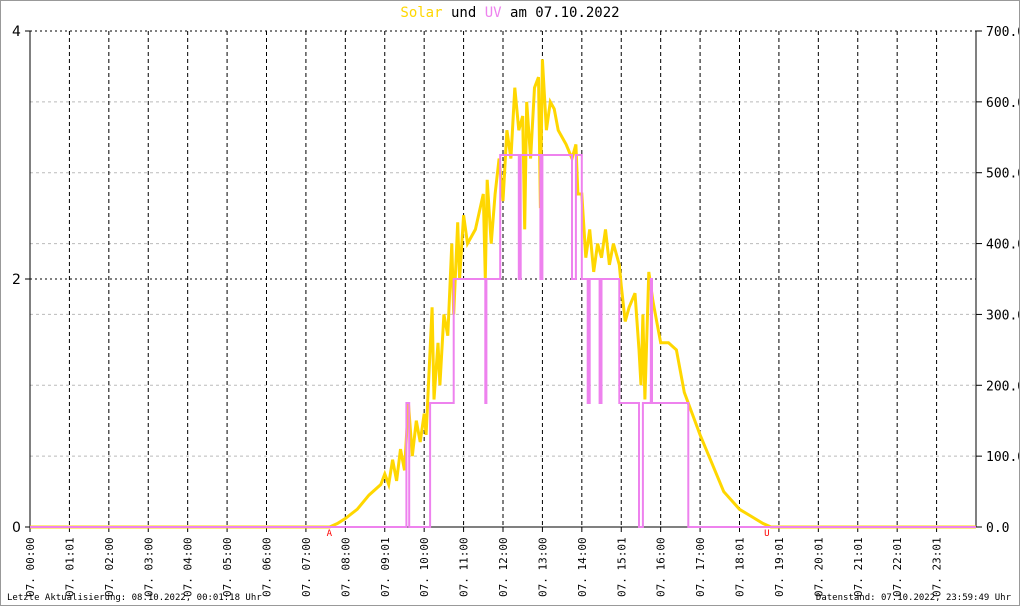 The image size is (1020, 606). What do you see at coordinates (330, 534) in the screenshot?
I see `marker-a: A` at bounding box center [330, 534].